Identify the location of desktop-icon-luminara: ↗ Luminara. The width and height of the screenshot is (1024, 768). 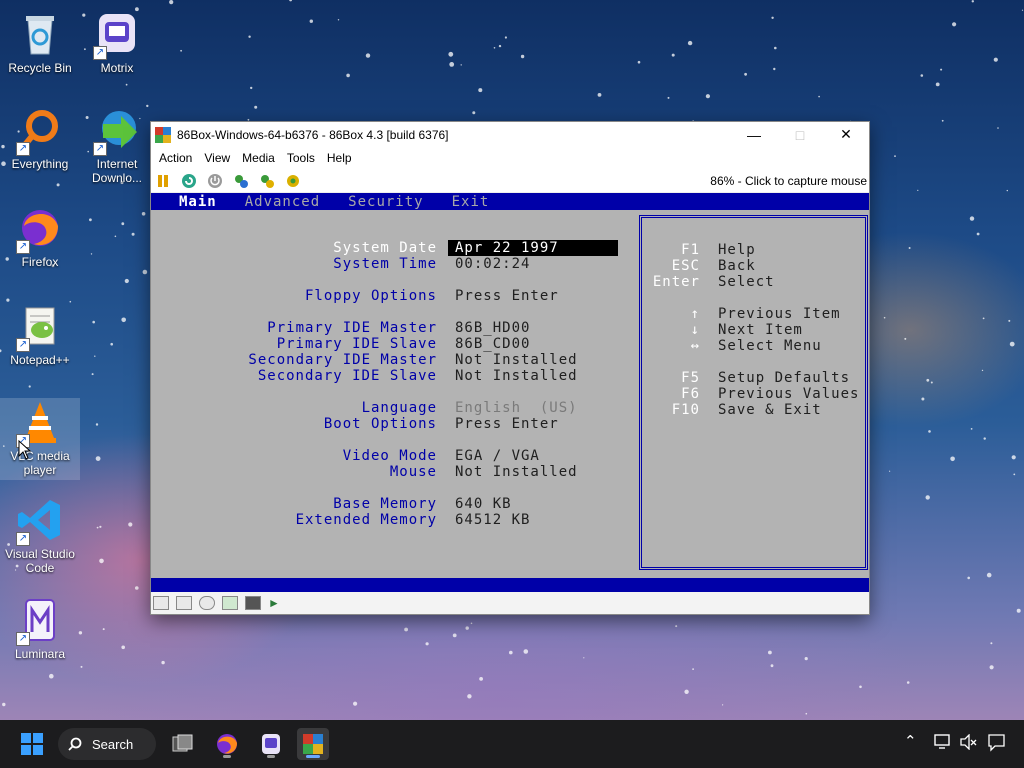
(40, 628).